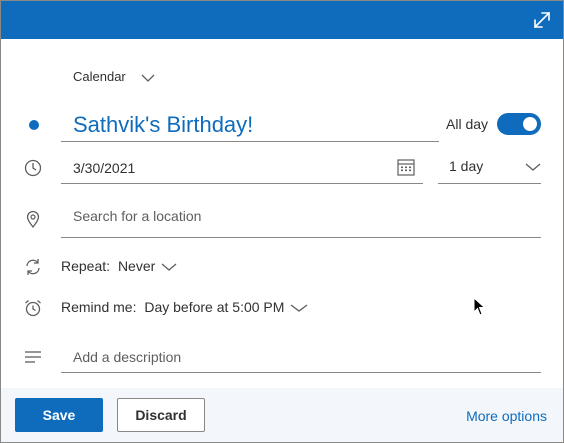 The height and width of the screenshot is (443, 564). What do you see at coordinates (301, 237) in the screenshot?
I see `location-underline` at bounding box center [301, 237].